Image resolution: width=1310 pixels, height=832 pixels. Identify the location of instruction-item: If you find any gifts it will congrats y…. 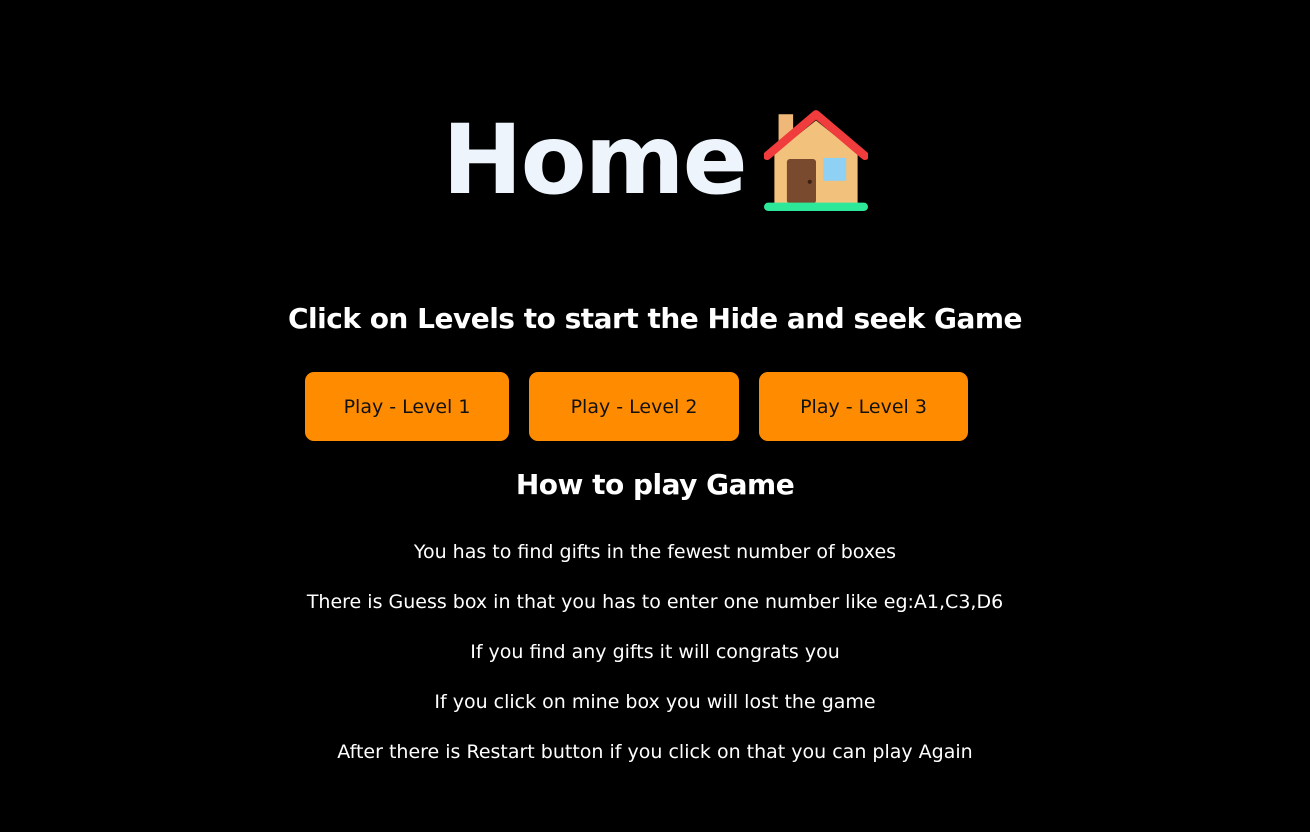
(655, 652).